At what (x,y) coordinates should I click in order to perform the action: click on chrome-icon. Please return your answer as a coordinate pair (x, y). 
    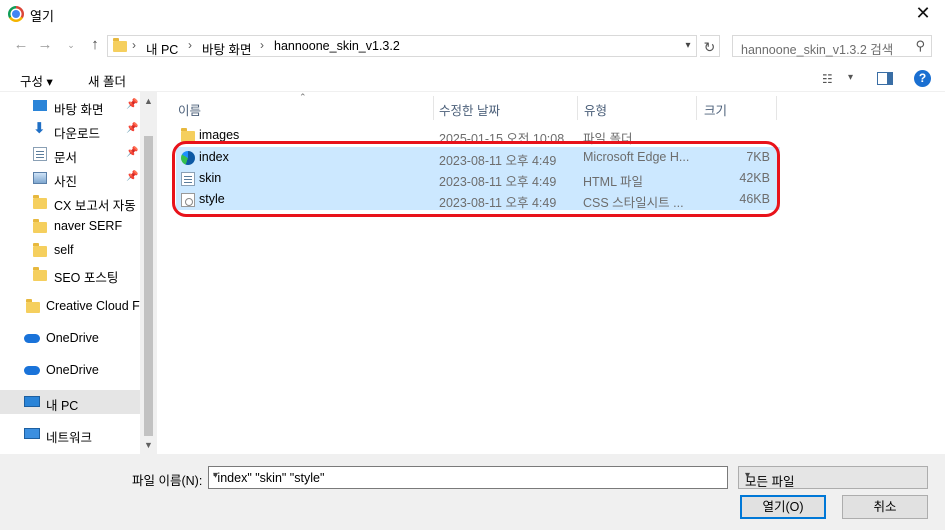
    Looking at the image, I should click on (16, 14).